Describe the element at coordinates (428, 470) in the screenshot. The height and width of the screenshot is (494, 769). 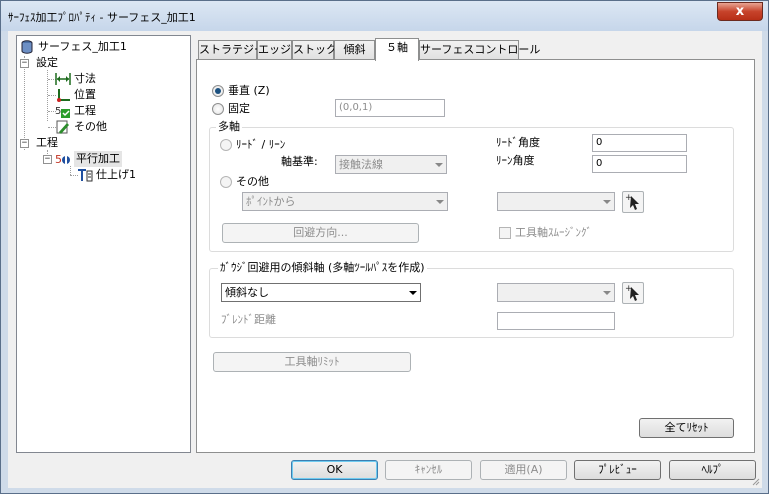
I see `cancel-button: ｷｬﾝｾﾙ` at that location.